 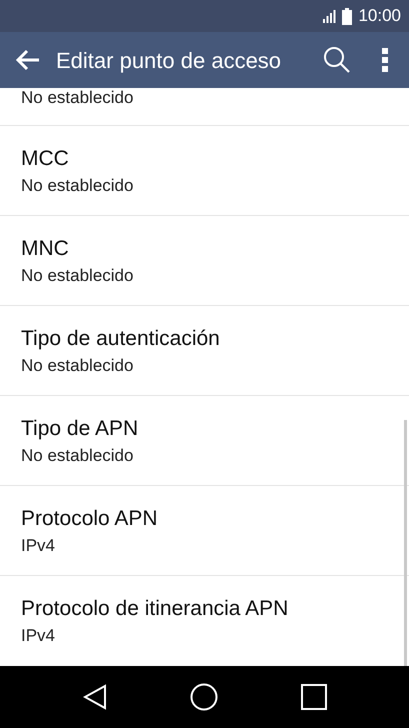 I want to click on item-title: MCC, so click(x=45, y=159).